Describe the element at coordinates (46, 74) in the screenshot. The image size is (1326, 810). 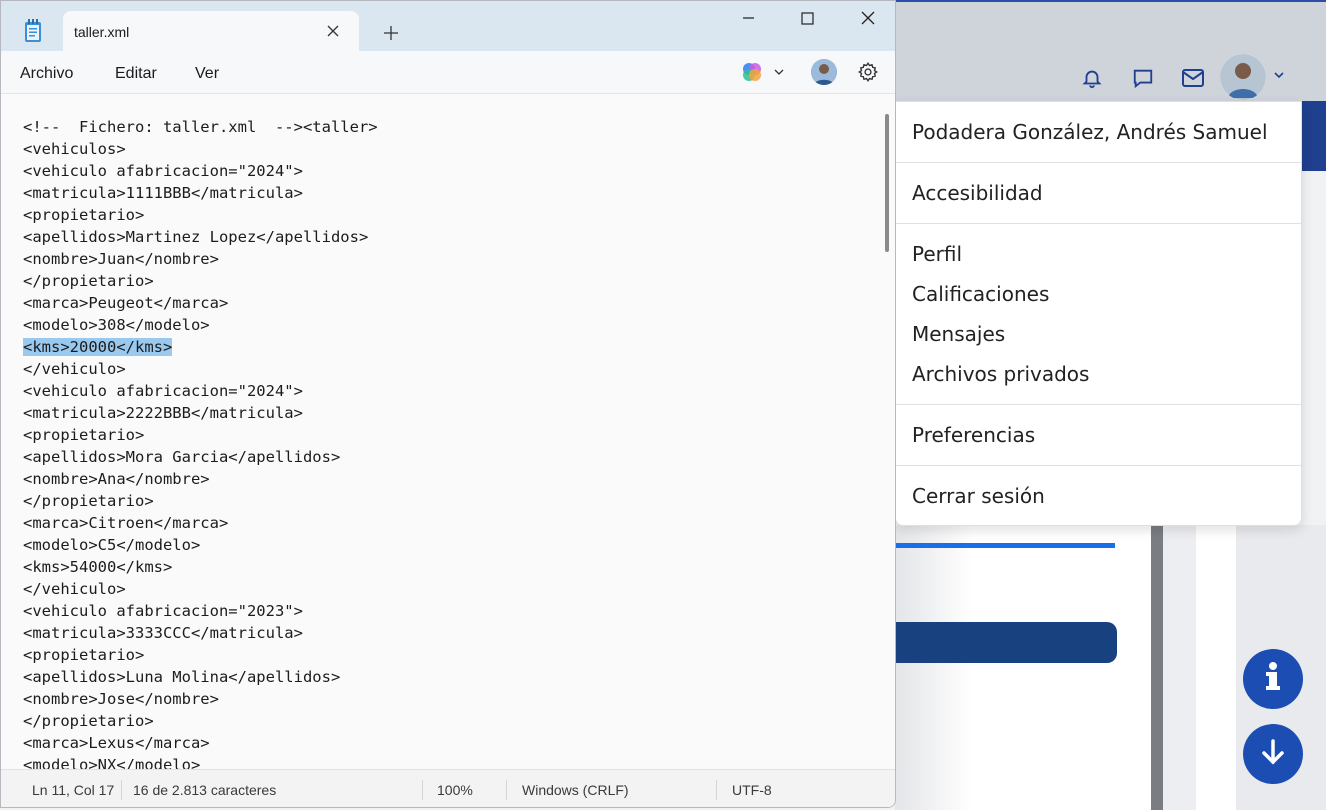
I see `menu-archivo: Archivo` at that location.